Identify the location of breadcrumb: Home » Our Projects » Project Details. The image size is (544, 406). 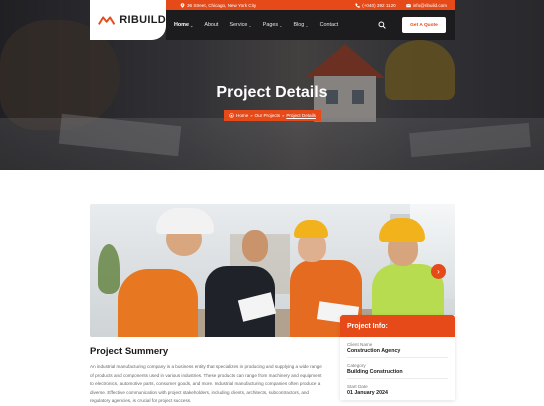
(272, 115).